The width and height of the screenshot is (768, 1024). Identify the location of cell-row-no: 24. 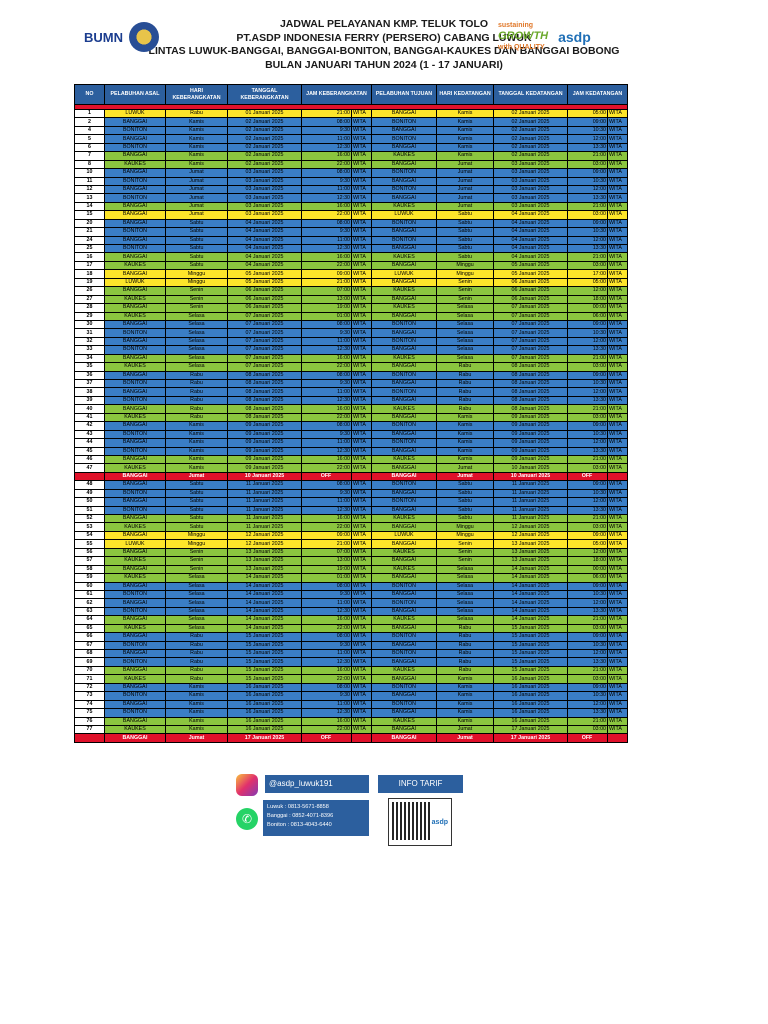
(89, 240).